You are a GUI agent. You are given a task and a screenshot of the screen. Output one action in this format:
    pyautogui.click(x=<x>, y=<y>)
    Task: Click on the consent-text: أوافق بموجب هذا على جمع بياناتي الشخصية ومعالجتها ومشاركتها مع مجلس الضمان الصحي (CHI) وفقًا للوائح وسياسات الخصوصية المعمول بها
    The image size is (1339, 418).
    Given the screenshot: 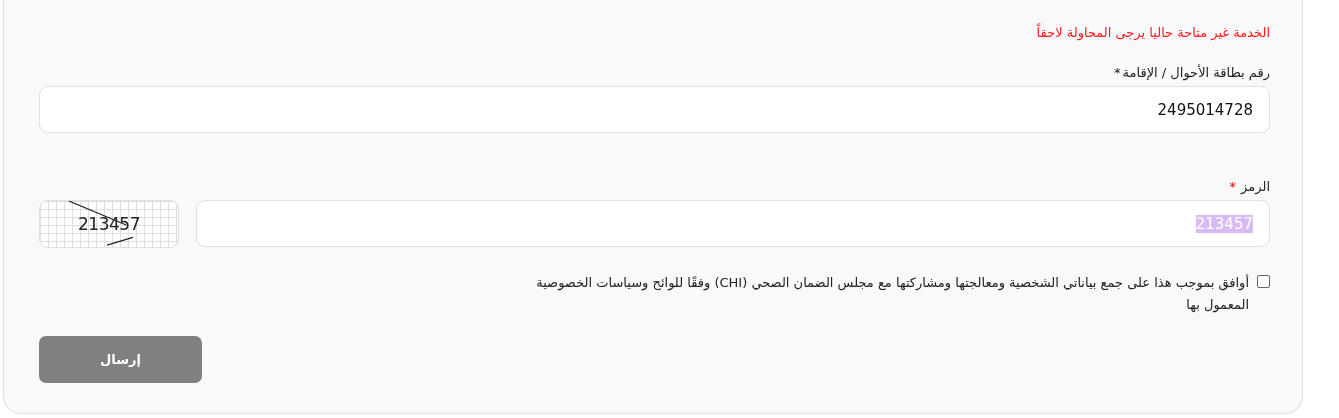 What is the action you would take?
    pyautogui.click(x=892, y=294)
    